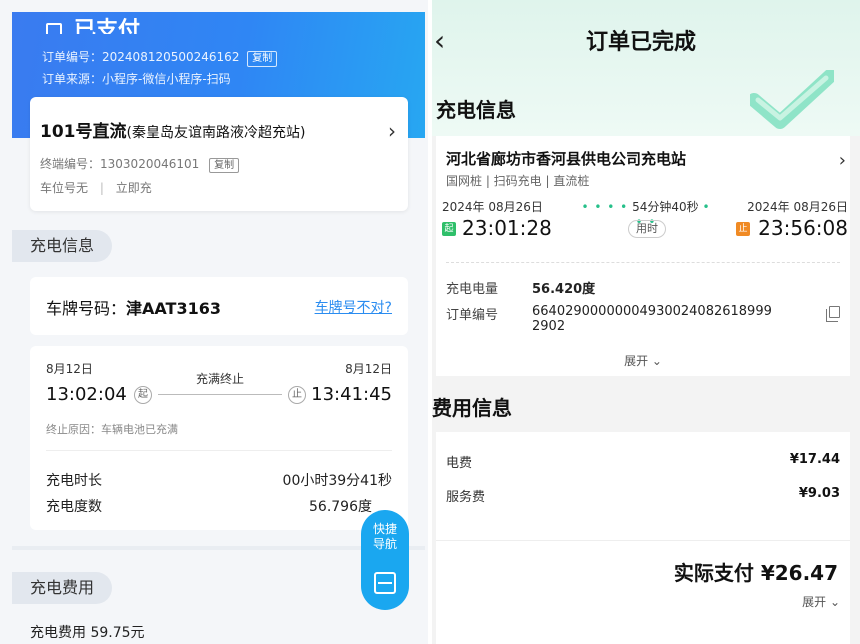 The width and height of the screenshot is (860, 644). What do you see at coordinates (743, 229) in the screenshot?
I see `end-badge: 止` at bounding box center [743, 229].